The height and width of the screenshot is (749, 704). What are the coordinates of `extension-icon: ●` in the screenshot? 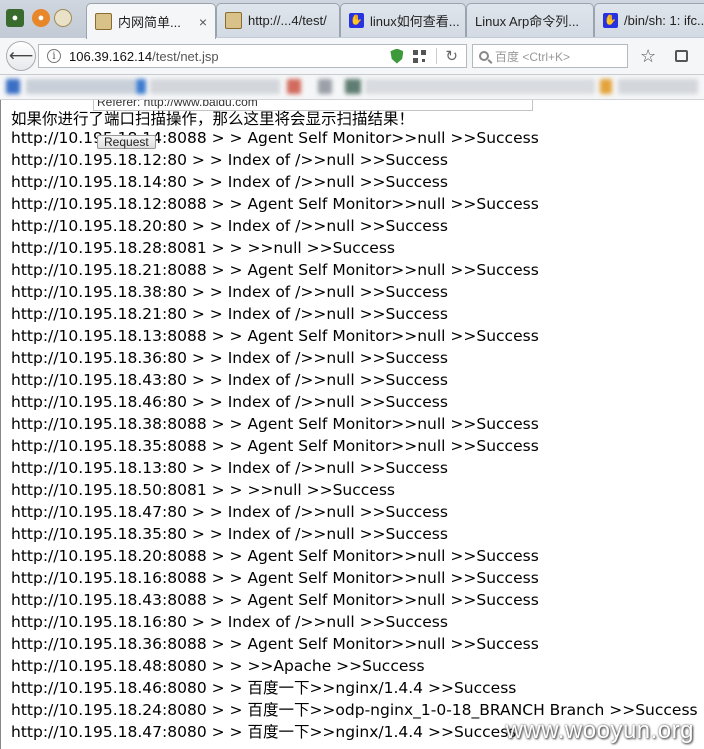 It's located at (41, 18).